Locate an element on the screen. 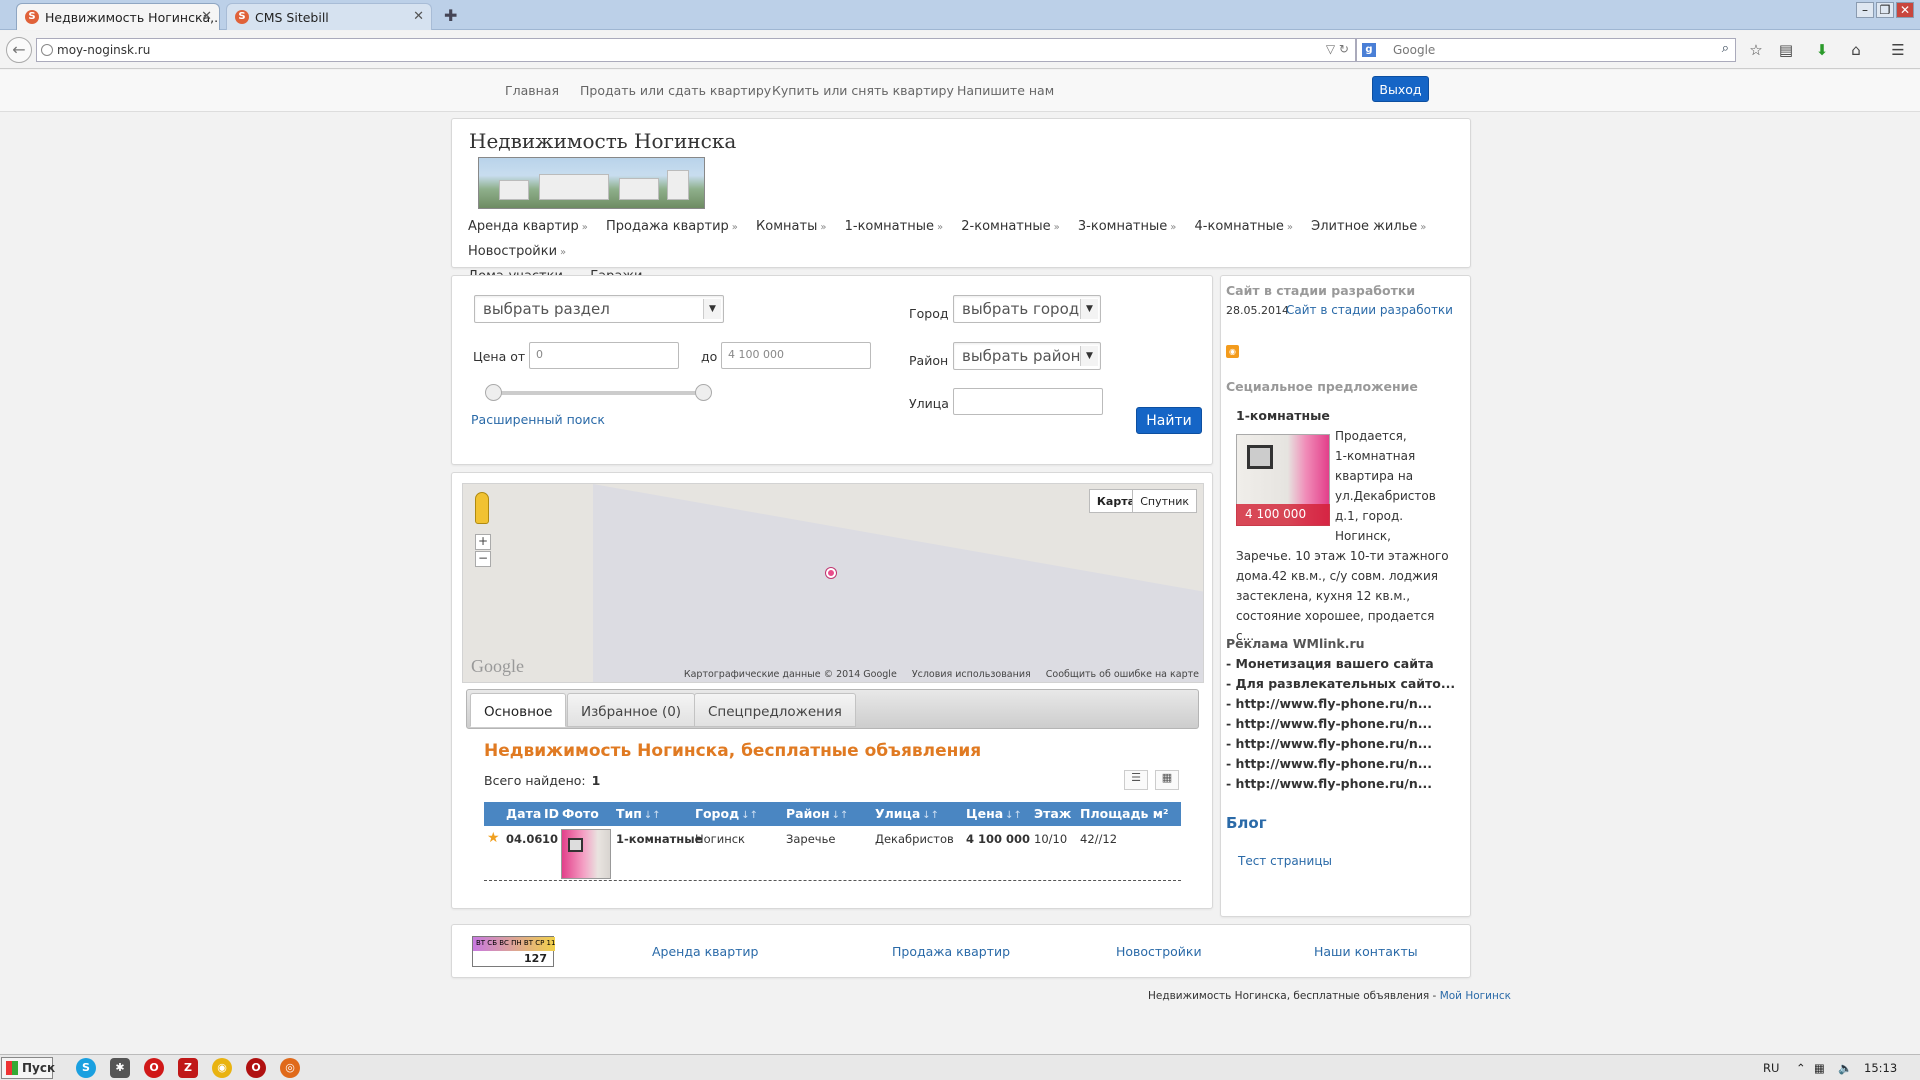 This screenshot has height=1080, width=1920. price-slider-max-handle is located at coordinates (703, 392).